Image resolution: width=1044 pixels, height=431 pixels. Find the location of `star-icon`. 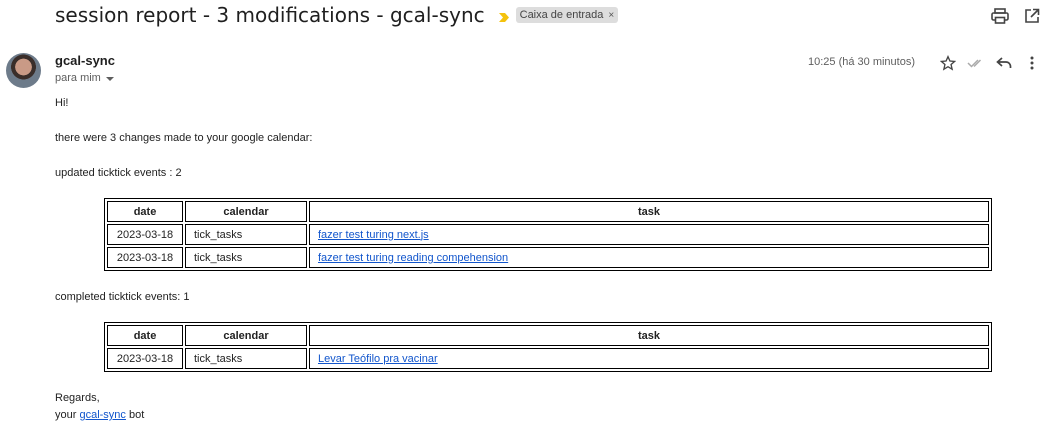

star-icon is located at coordinates (948, 63).